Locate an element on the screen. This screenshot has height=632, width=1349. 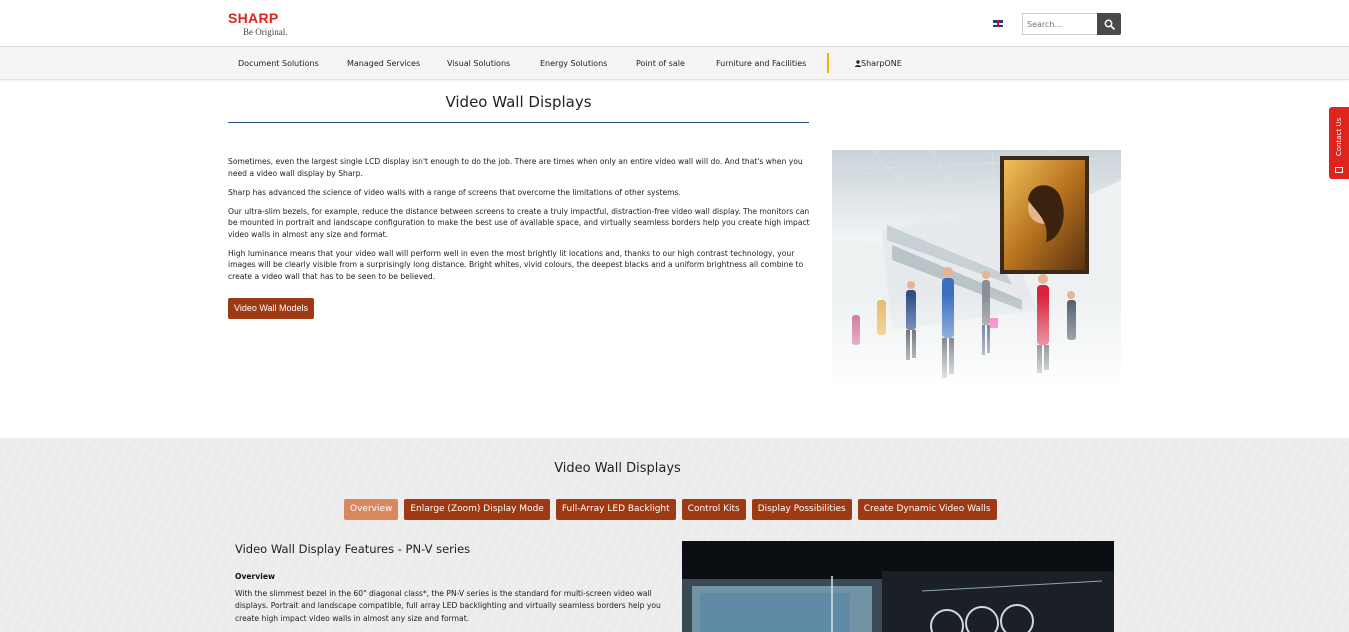
nav-item-energy-solutions: Energy Solutions is located at coordinates (573, 63).